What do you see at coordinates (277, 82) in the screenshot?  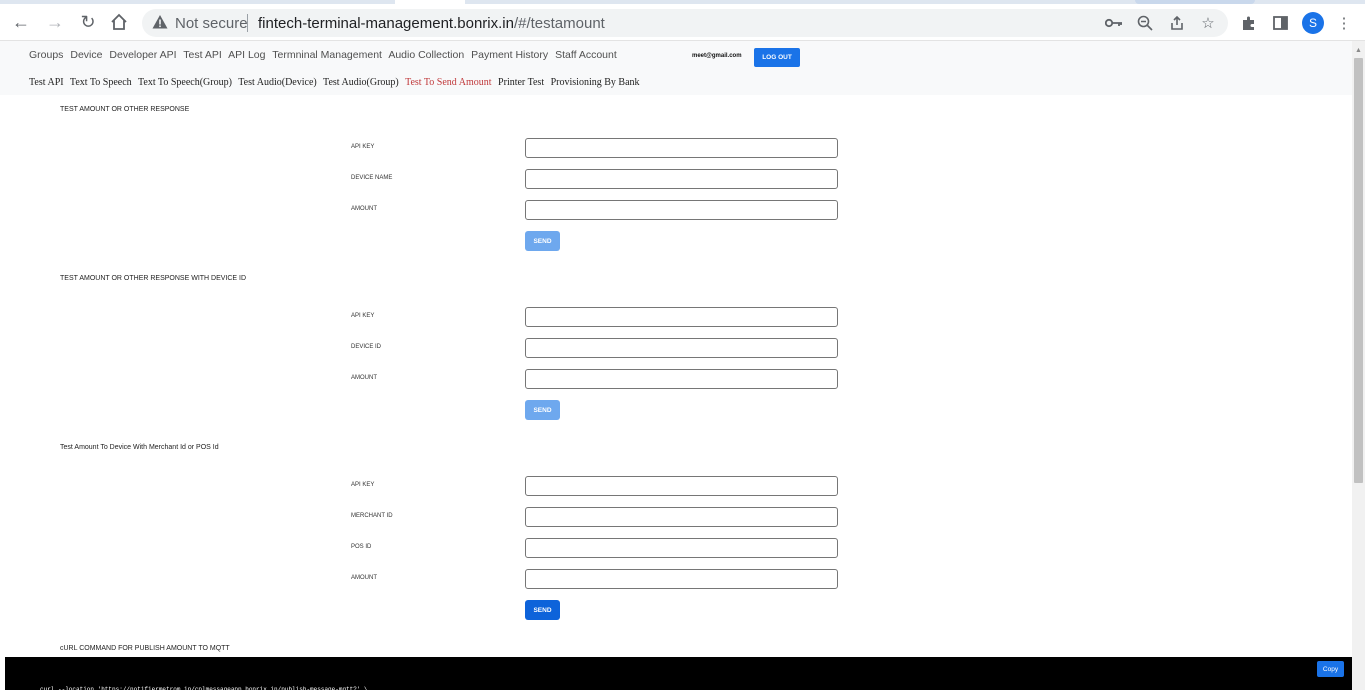 I see `submenu-test-audio-device: Test Audio(Device)` at bounding box center [277, 82].